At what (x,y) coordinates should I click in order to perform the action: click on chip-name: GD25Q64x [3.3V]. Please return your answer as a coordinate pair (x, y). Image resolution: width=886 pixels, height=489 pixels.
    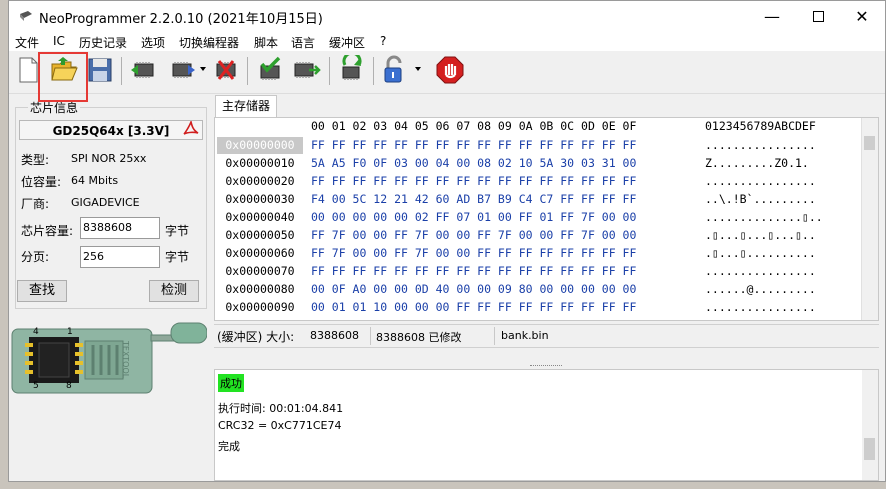
    Looking at the image, I should click on (111, 130).